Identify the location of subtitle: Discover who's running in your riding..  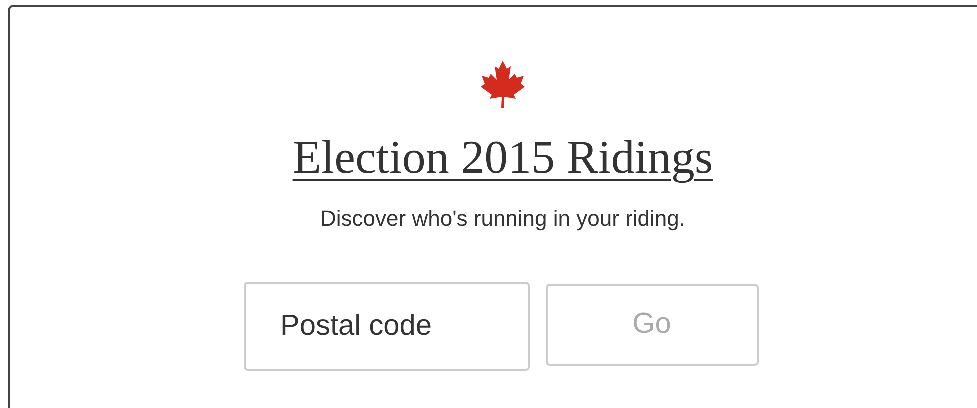
(503, 219).